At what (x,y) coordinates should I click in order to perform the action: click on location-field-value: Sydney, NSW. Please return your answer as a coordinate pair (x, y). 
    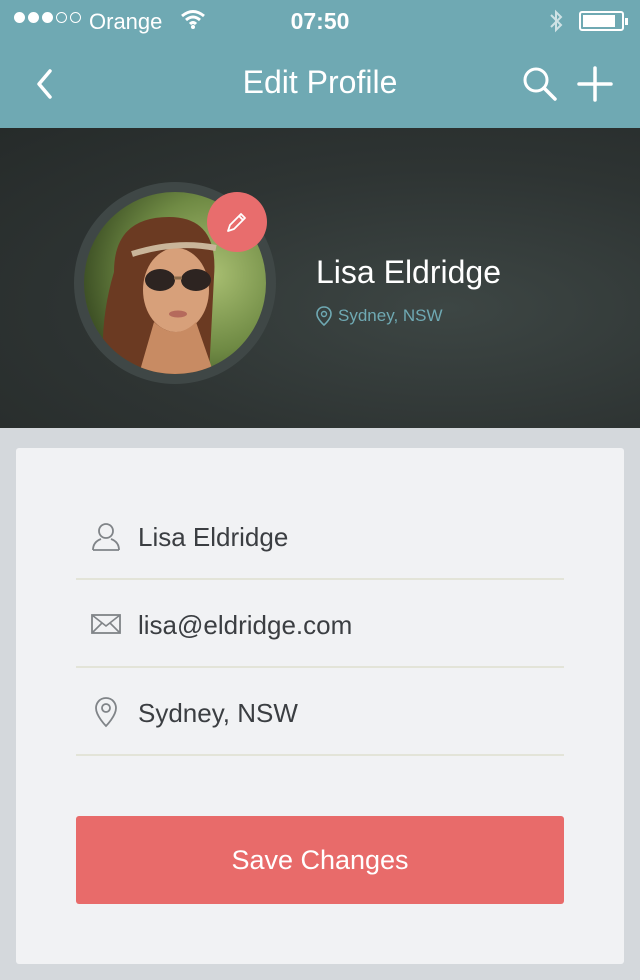
    Looking at the image, I should click on (218, 713).